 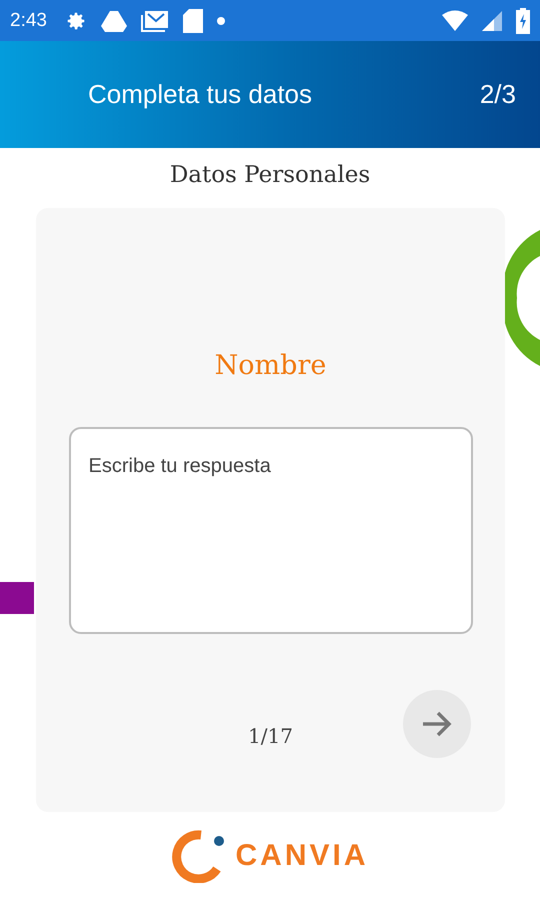 I want to click on status-time: 2:43, so click(x=28, y=21).